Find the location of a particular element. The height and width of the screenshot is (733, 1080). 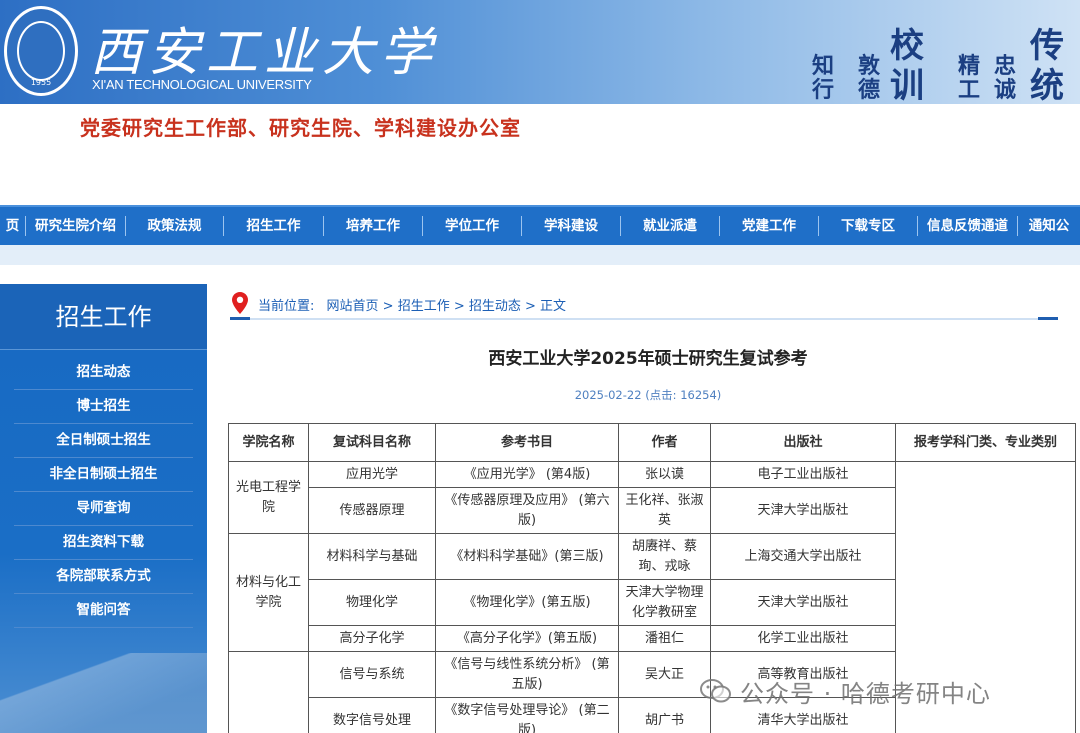

cell-book: 《数字信号处理导论》 (第二版) is located at coordinates (527, 715).